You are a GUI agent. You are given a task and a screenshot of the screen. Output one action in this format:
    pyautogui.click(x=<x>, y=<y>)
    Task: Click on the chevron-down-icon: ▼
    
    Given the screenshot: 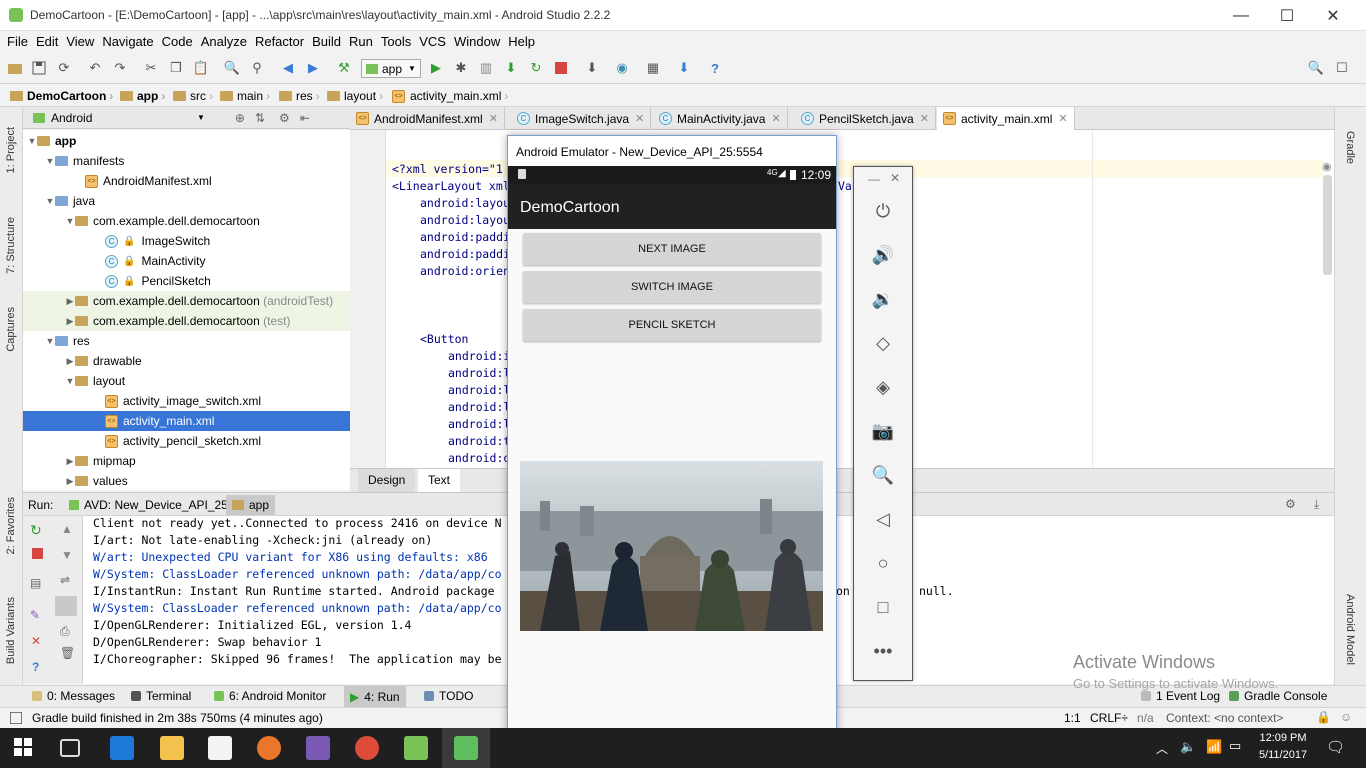 What is the action you would take?
    pyautogui.click(x=201, y=117)
    